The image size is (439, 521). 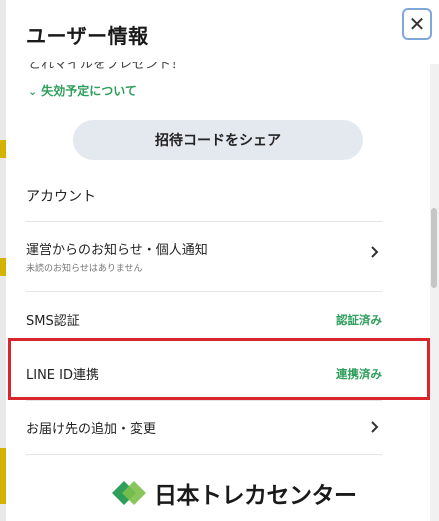 I want to click on sms-auth-row: SMS認証 認証済み, so click(x=204, y=318).